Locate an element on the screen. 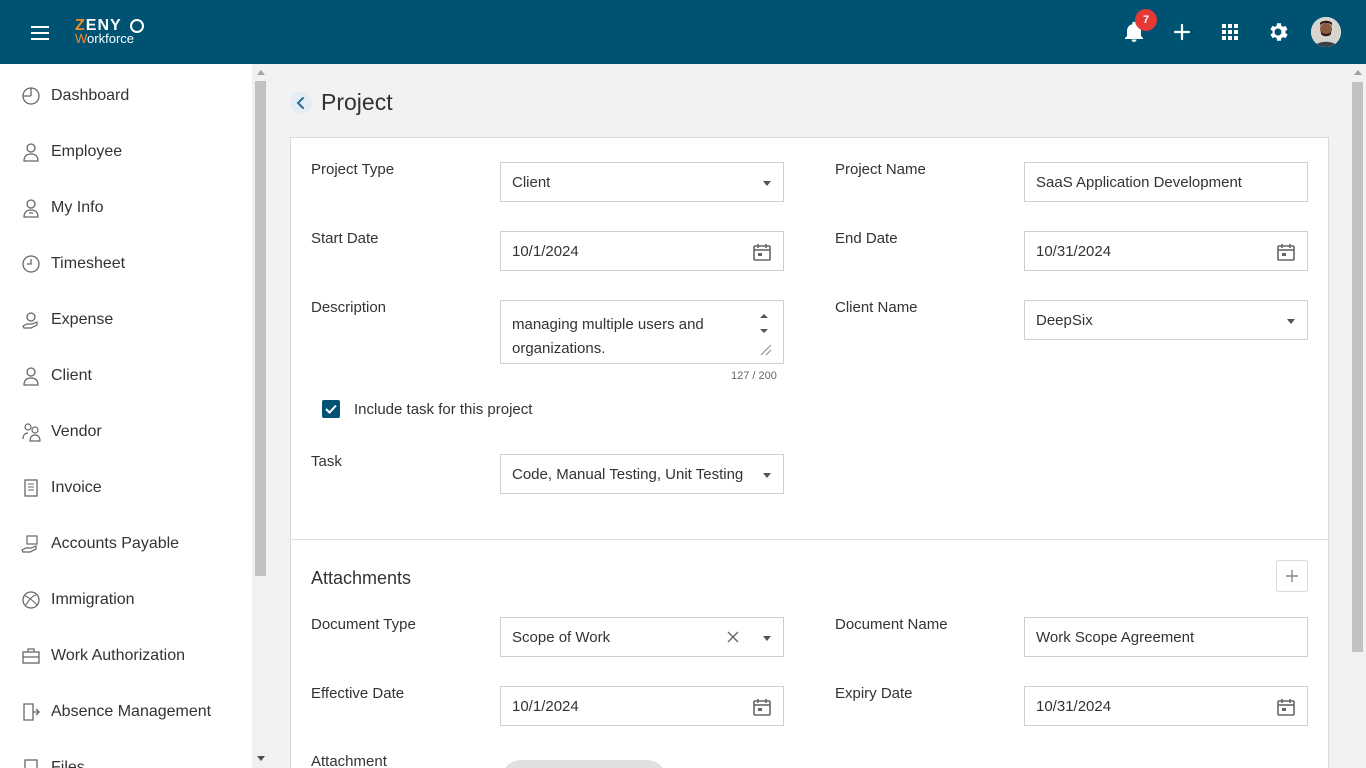 Image resolution: width=1366 pixels, height=768 pixels. user-icon is located at coordinates (31, 376).